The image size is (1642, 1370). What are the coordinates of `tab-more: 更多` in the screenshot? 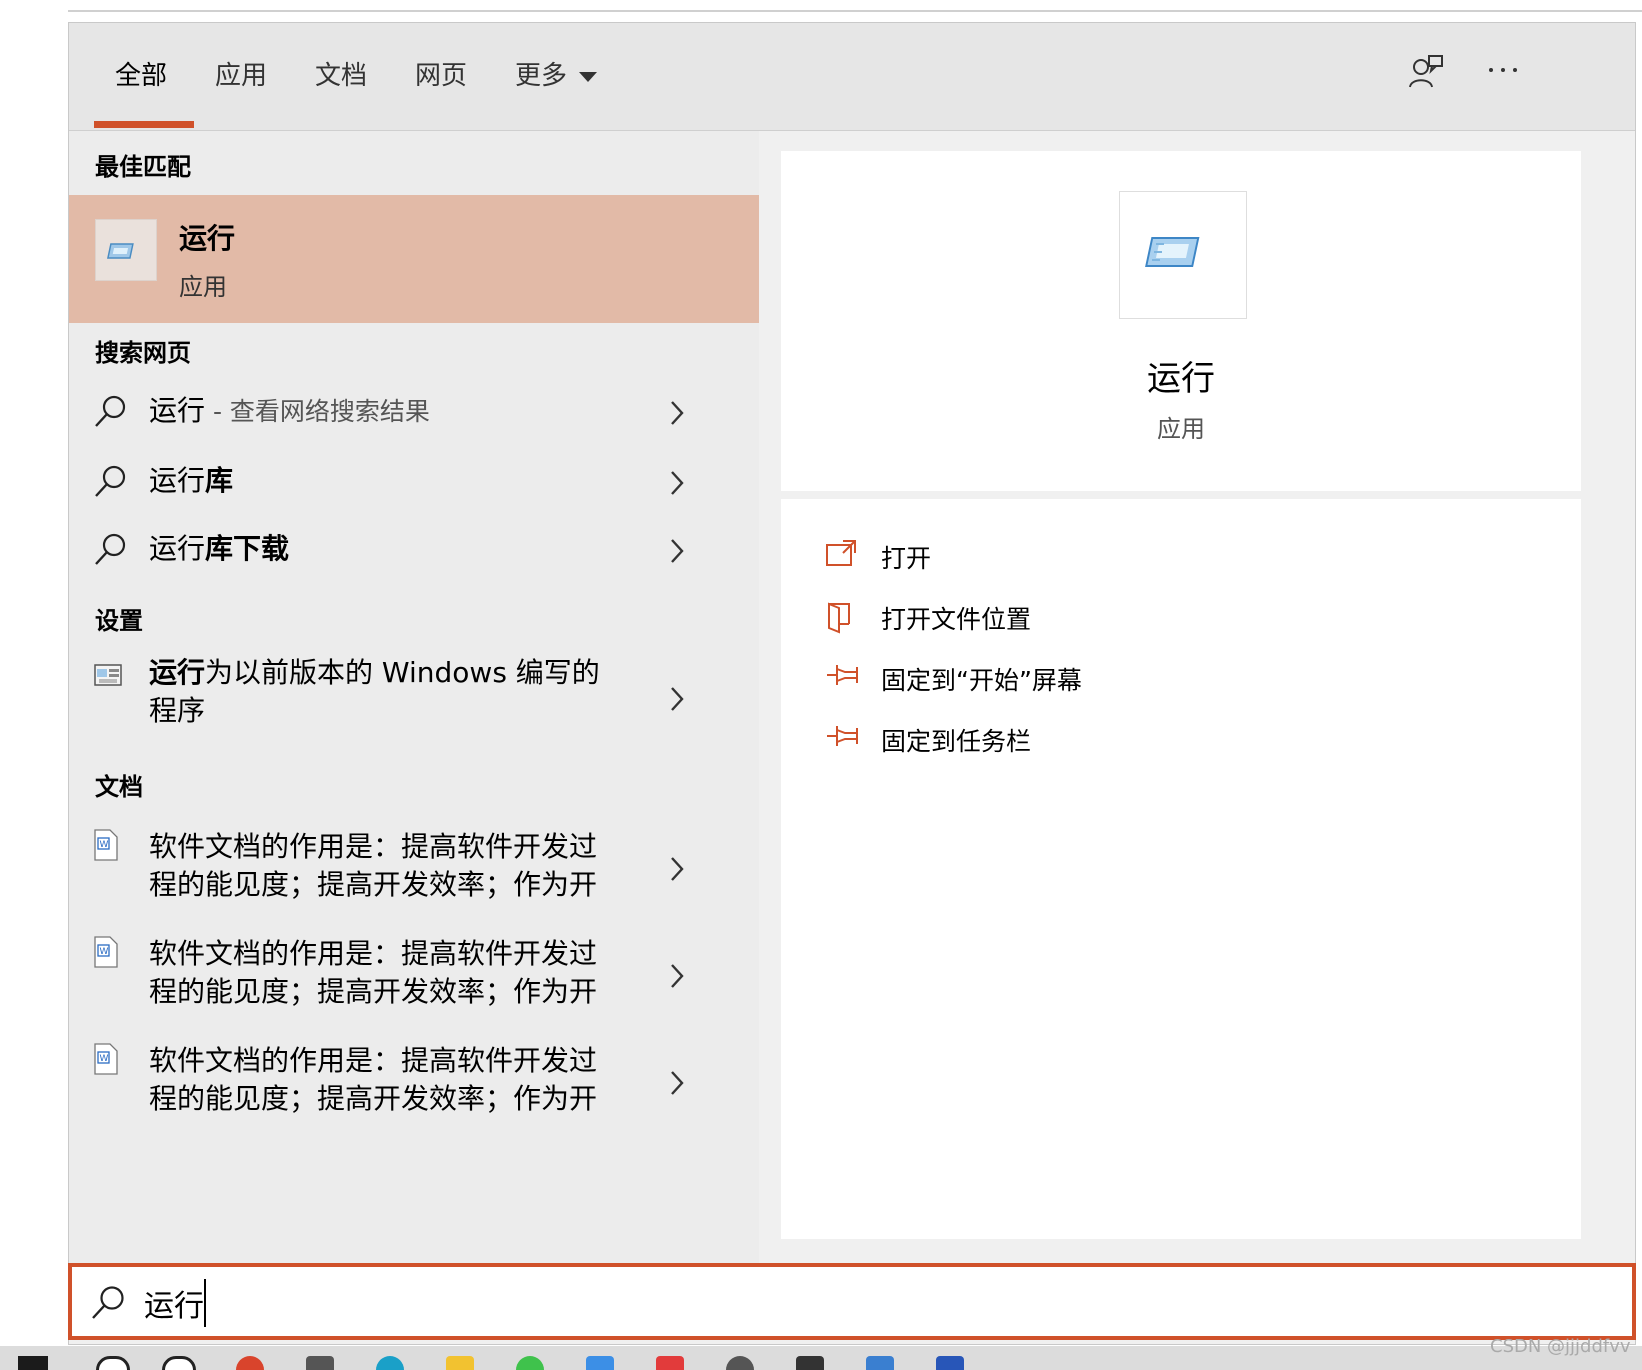 It's located at (556, 73).